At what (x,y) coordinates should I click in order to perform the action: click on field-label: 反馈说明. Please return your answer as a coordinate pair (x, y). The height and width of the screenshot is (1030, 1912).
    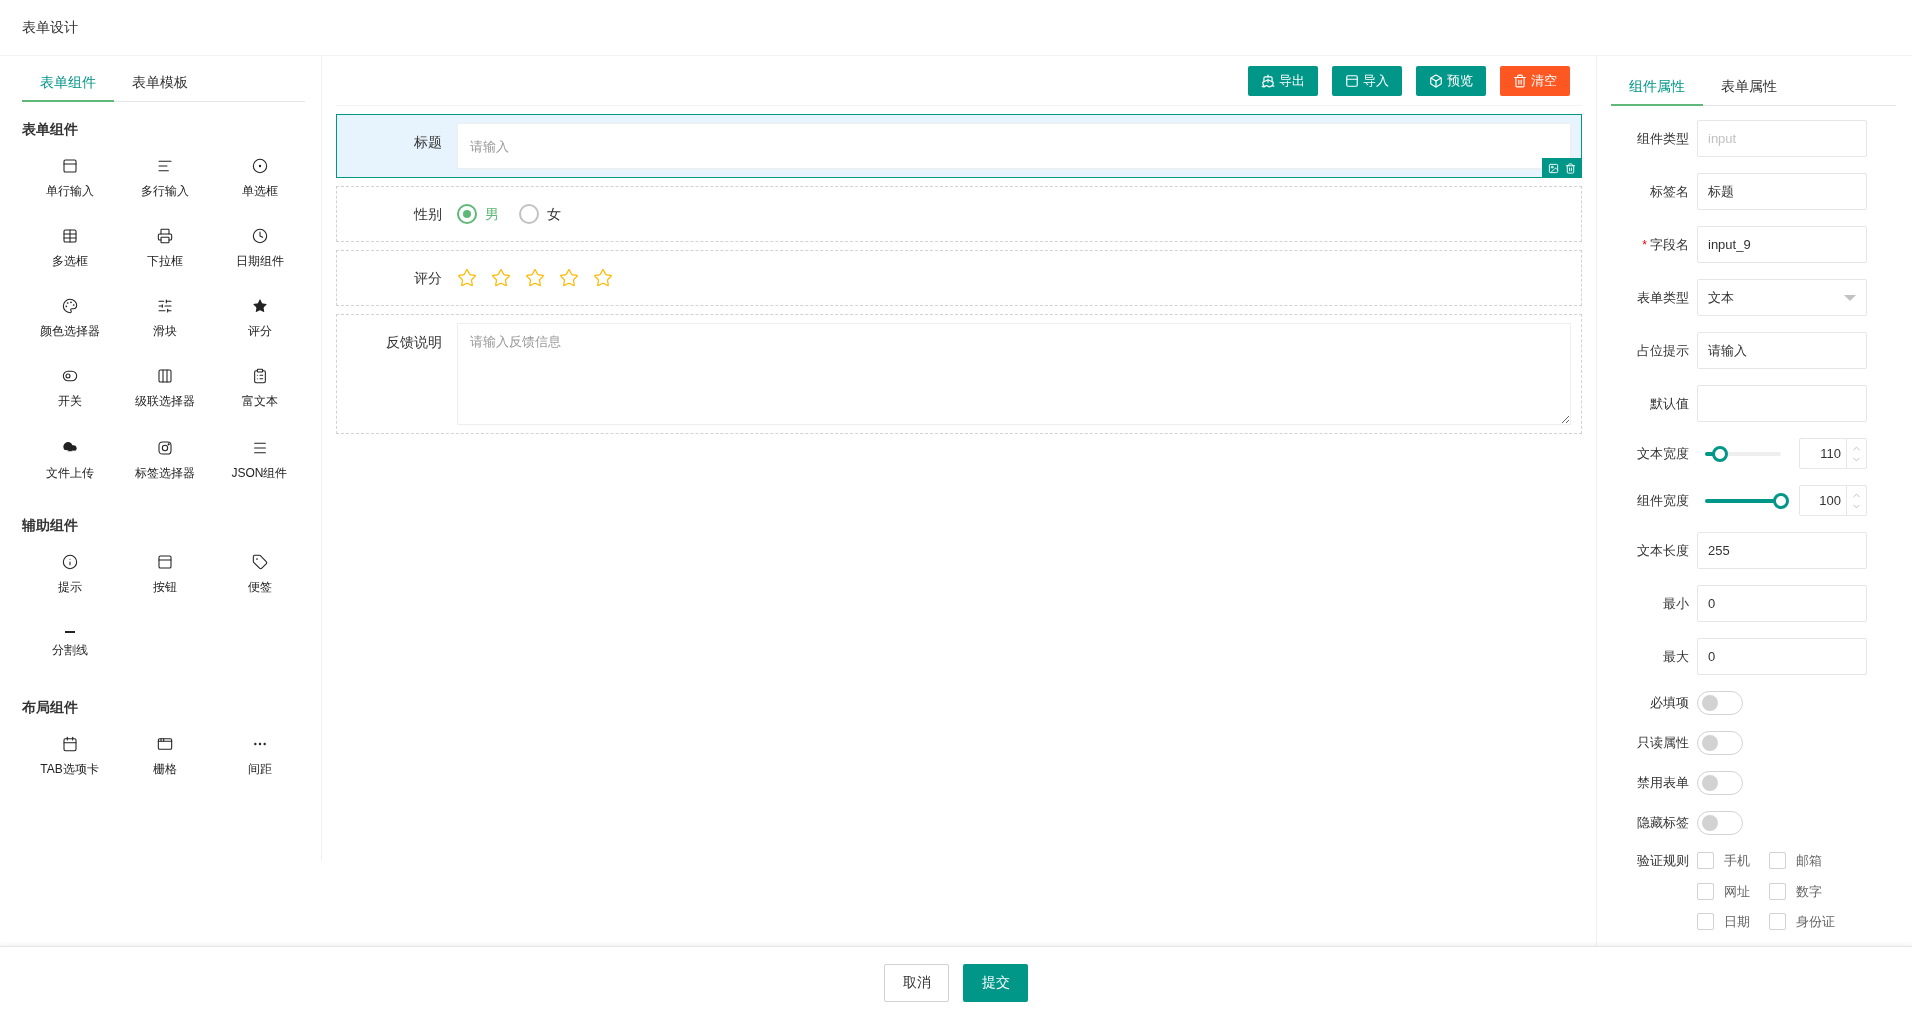
    Looking at the image, I should click on (414, 342).